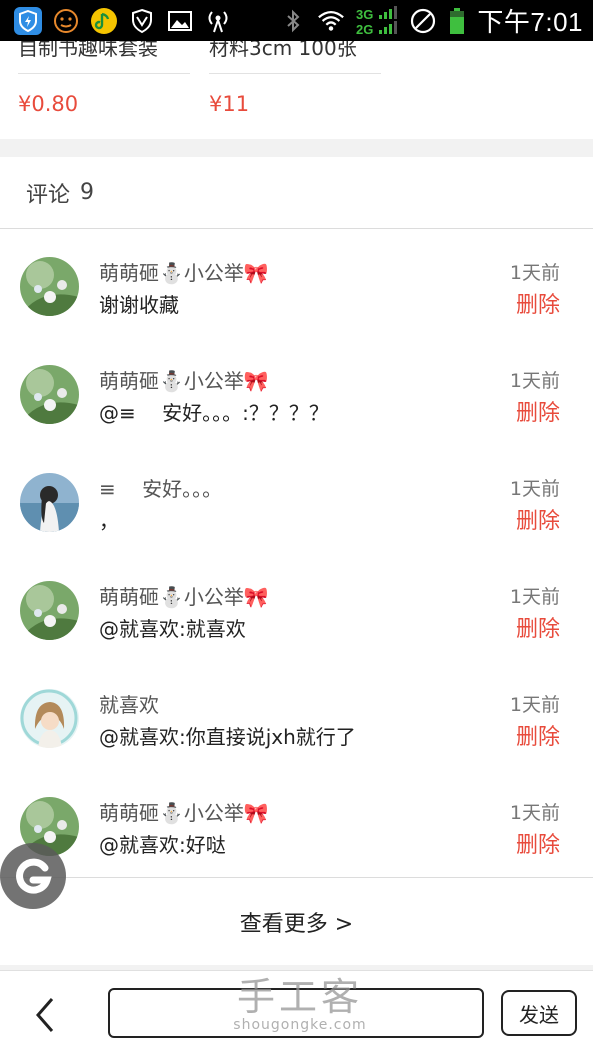  What do you see at coordinates (28, 20) in the screenshot?
I see `security-app-icon` at bounding box center [28, 20].